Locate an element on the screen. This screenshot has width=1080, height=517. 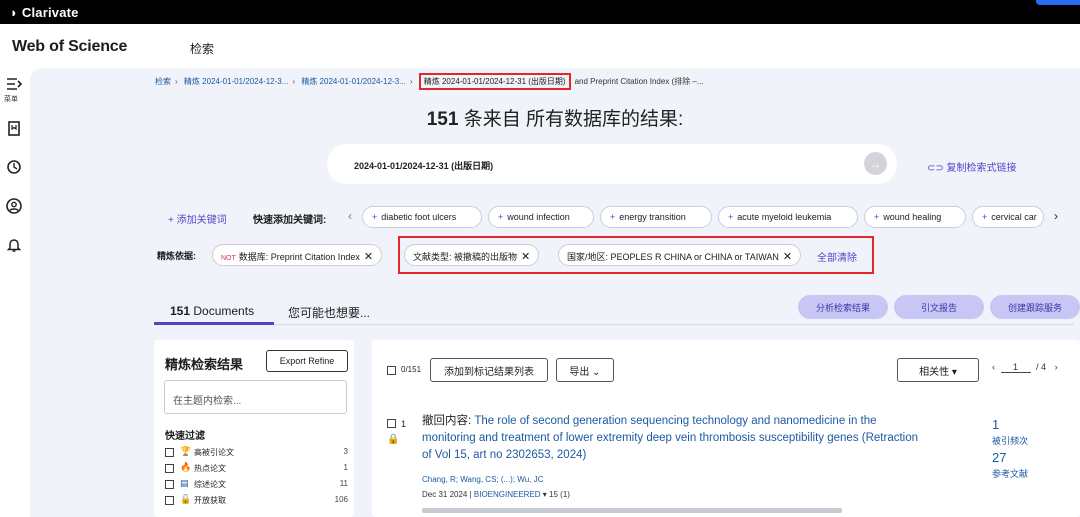
create-alert-button: 创建跟踪服务 is located at coordinates (1035, 307).